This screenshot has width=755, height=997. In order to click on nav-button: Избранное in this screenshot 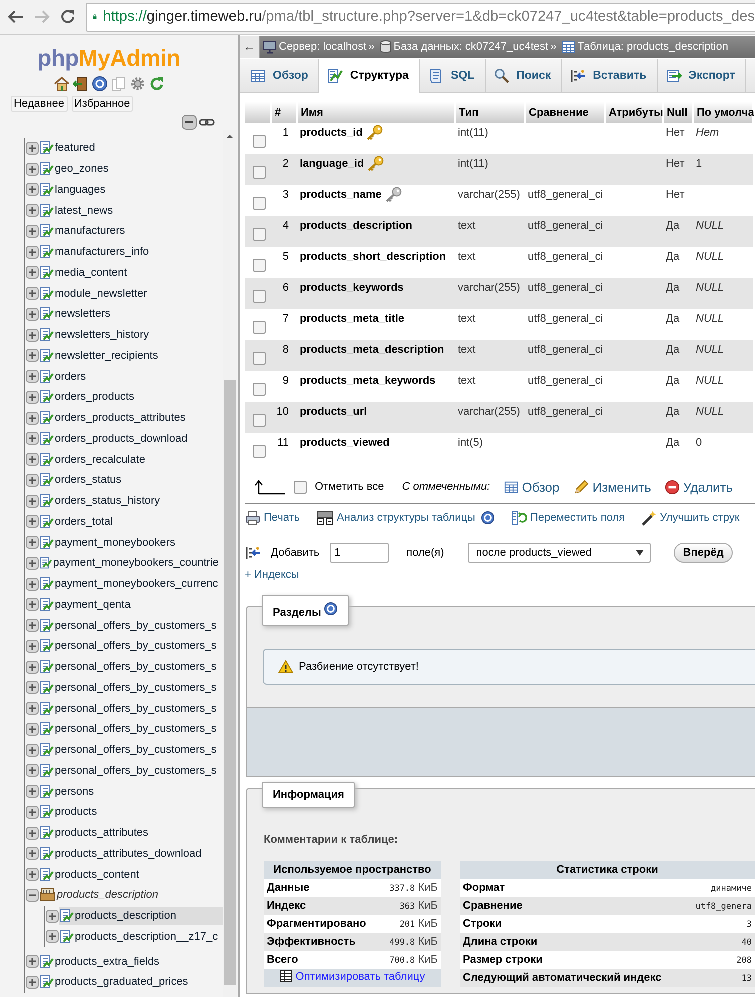, I will do `click(103, 104)`.